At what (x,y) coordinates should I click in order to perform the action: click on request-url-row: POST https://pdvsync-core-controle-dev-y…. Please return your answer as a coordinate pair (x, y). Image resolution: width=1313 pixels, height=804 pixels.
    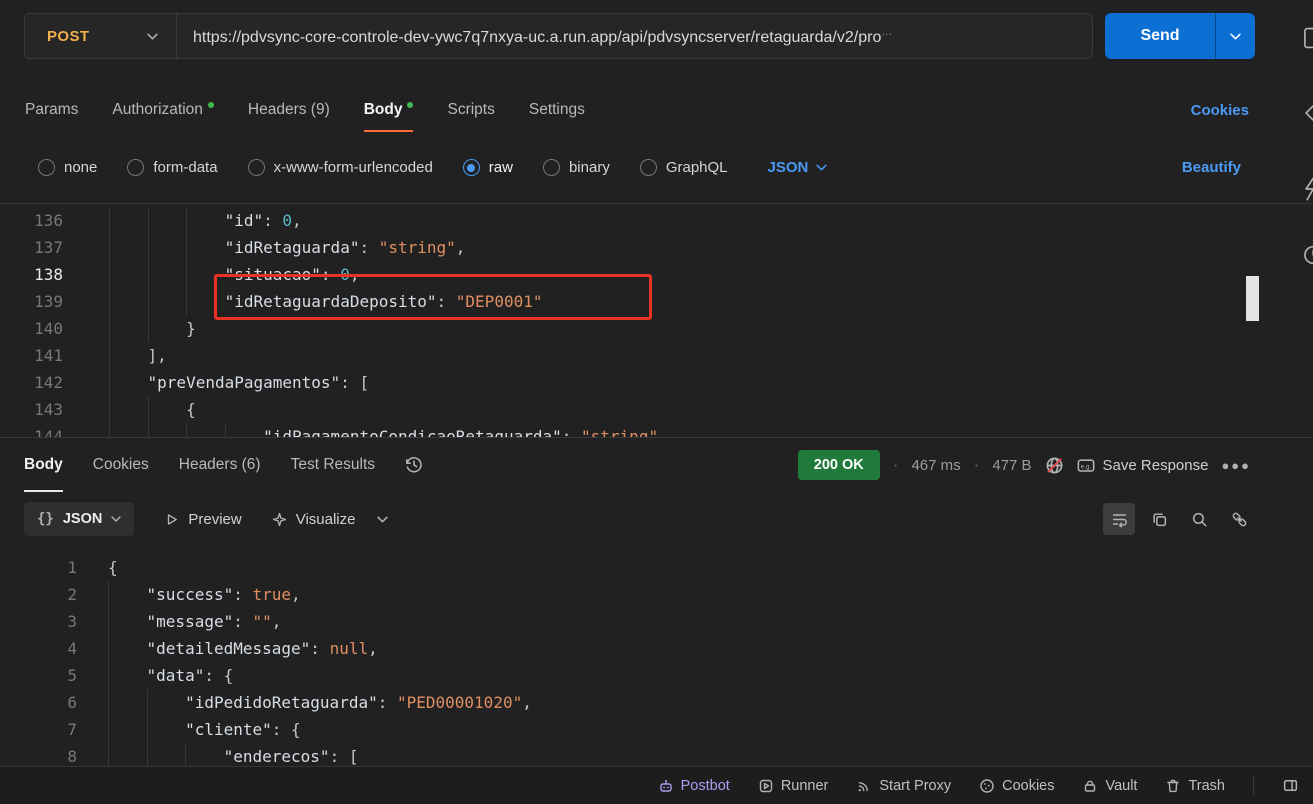
    Looking at the image, I should click on (656, 44).